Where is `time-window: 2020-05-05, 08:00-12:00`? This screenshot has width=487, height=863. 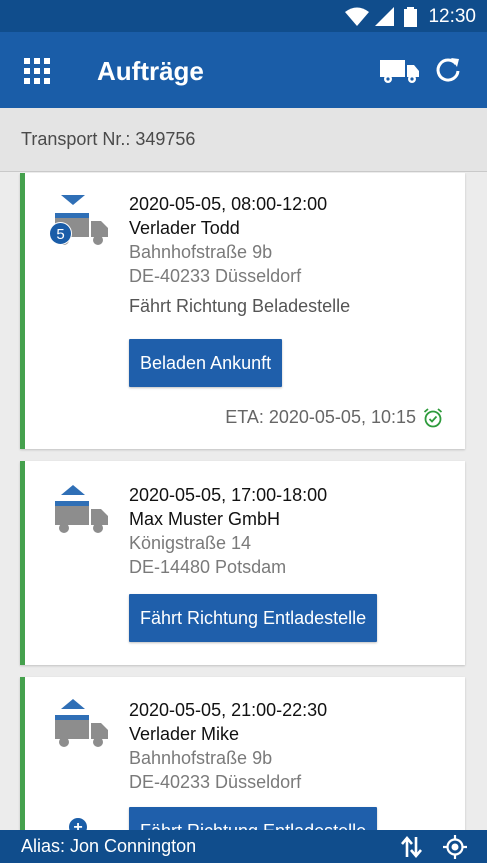
time-window: 2020-05-05, 08:00-12:00 is located at coordinates (228, 204).